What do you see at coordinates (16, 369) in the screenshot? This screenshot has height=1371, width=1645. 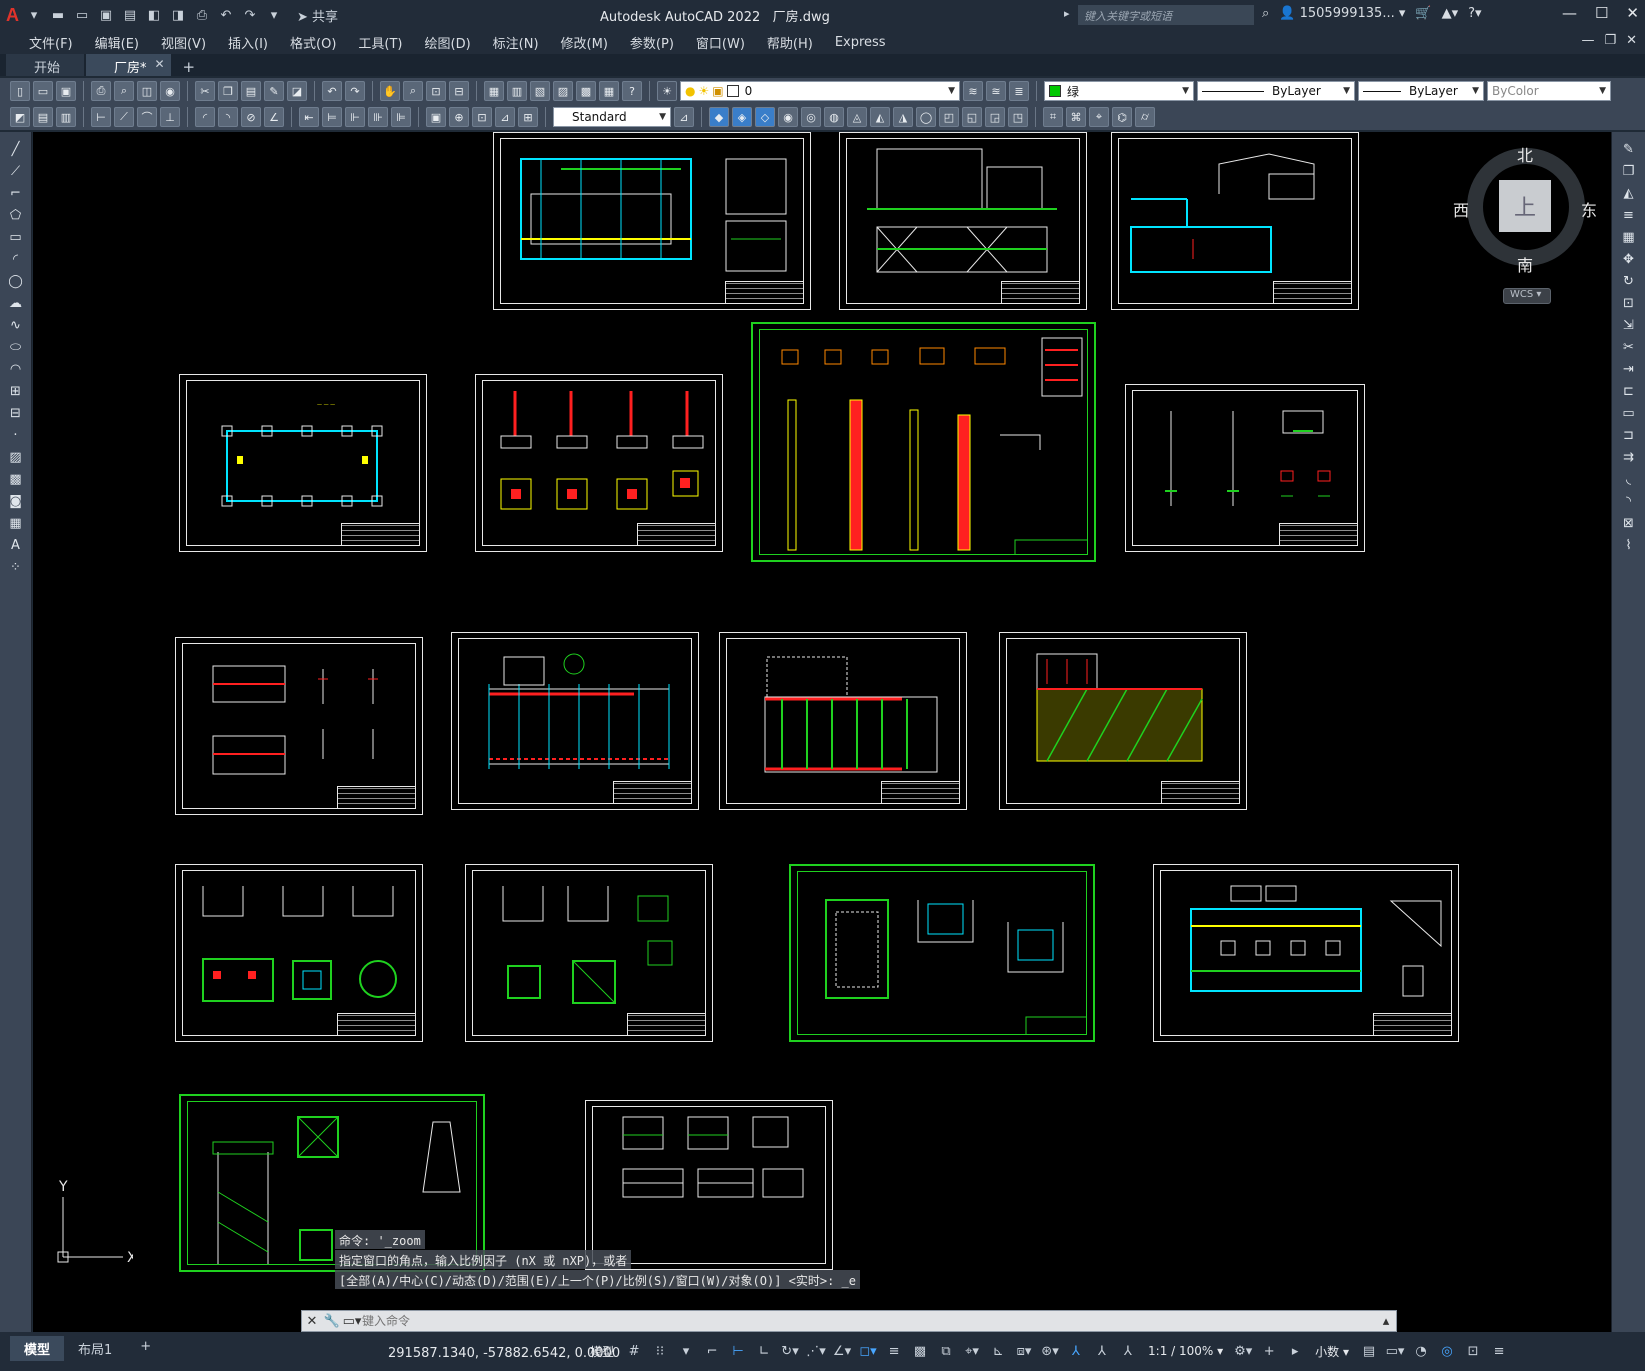 I see `ellipse-arc-icon: ◠` at bounding box center [16, 369].